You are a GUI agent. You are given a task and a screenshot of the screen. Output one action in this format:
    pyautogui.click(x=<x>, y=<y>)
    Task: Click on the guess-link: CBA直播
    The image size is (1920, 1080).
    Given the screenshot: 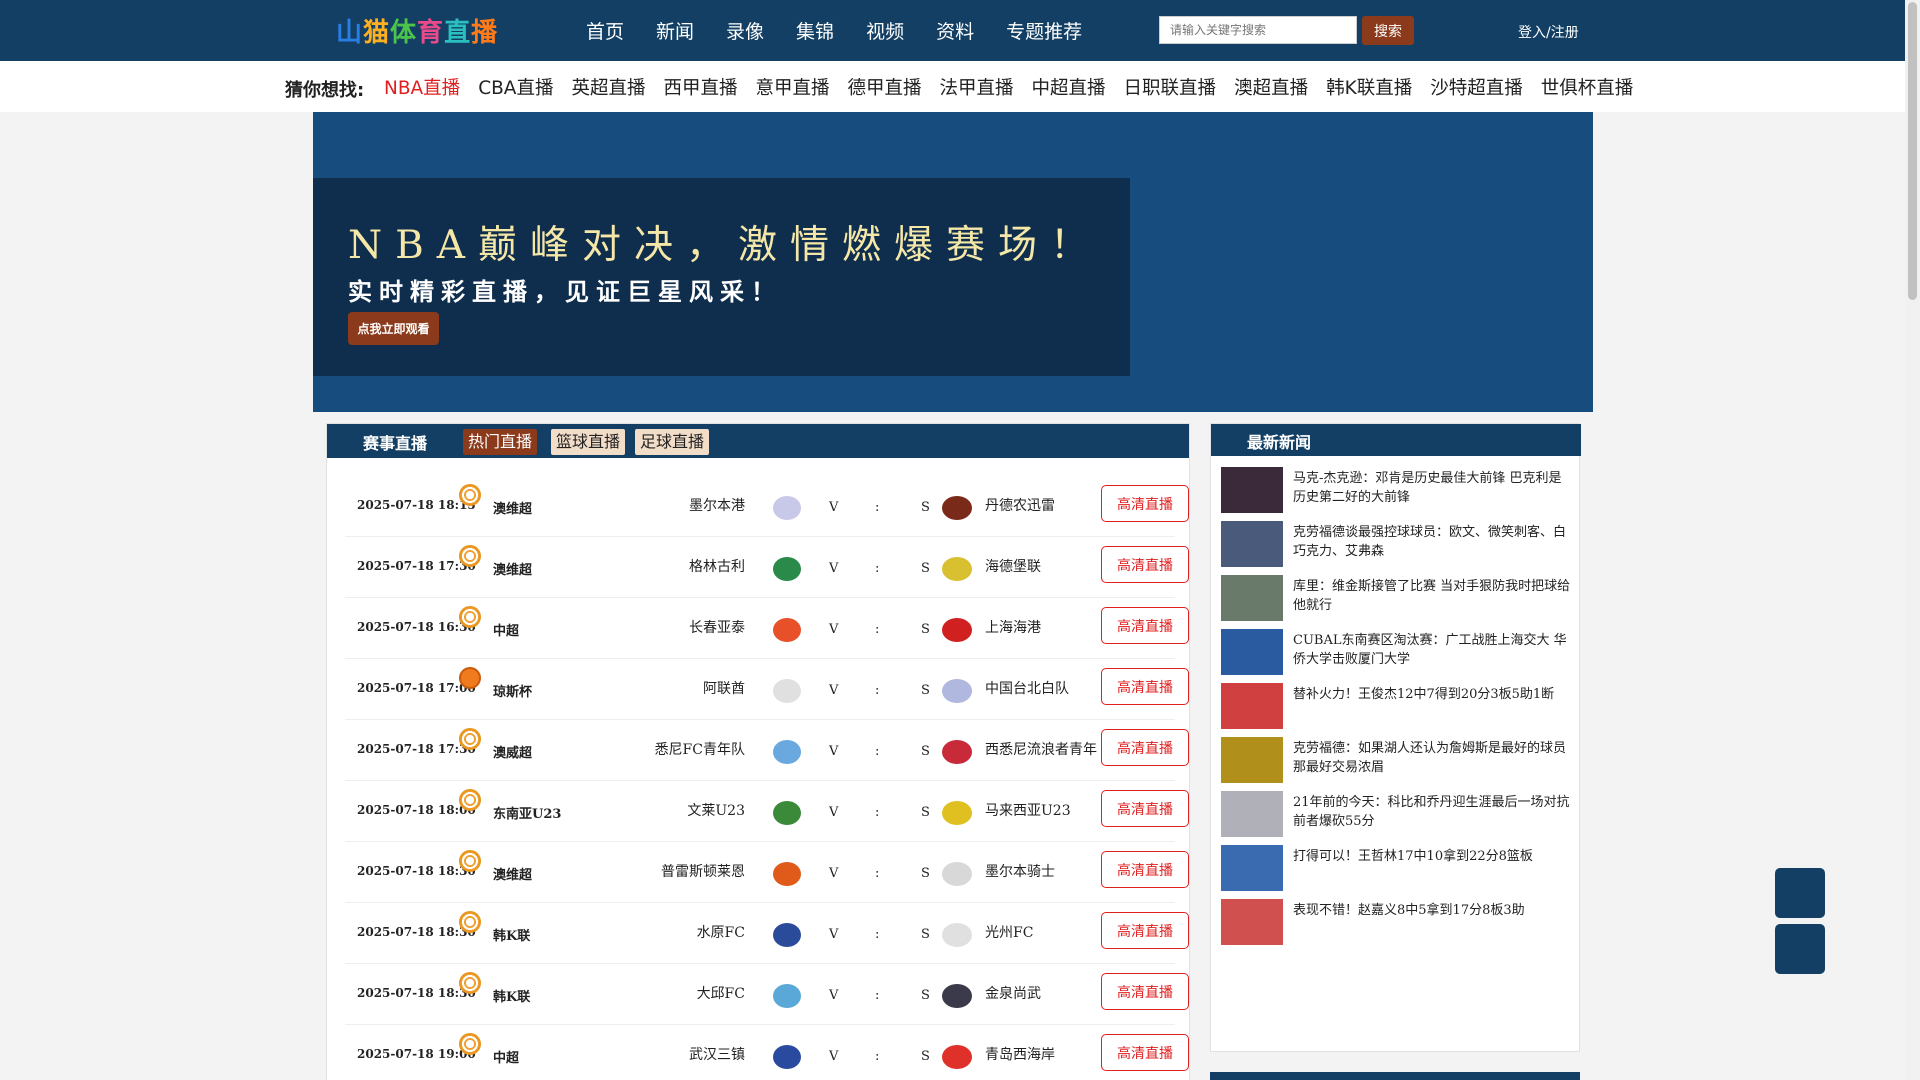 What is the action you would take?
    pyautogui.click(x=515, y=87)
    